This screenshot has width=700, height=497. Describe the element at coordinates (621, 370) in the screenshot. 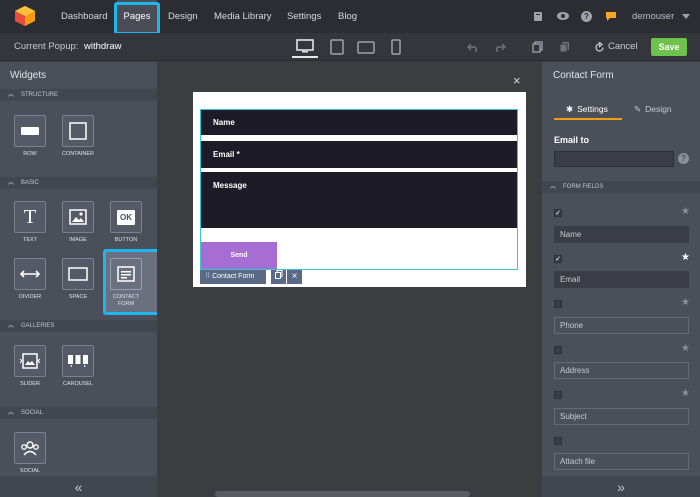

I see `field-address-input: Address` at that location.